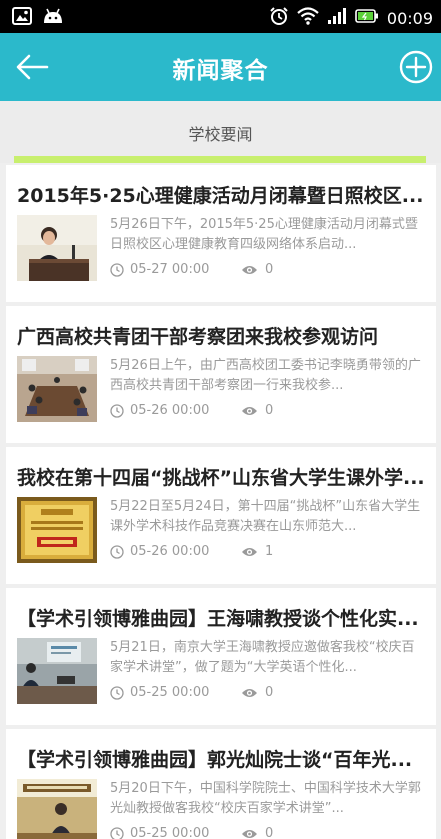 The height and width of the screenshot is (839, 441). What do you see at coordinates (220, 159) in the screenshot?
I see `tab-indicator` at bounding box center [220, 159].